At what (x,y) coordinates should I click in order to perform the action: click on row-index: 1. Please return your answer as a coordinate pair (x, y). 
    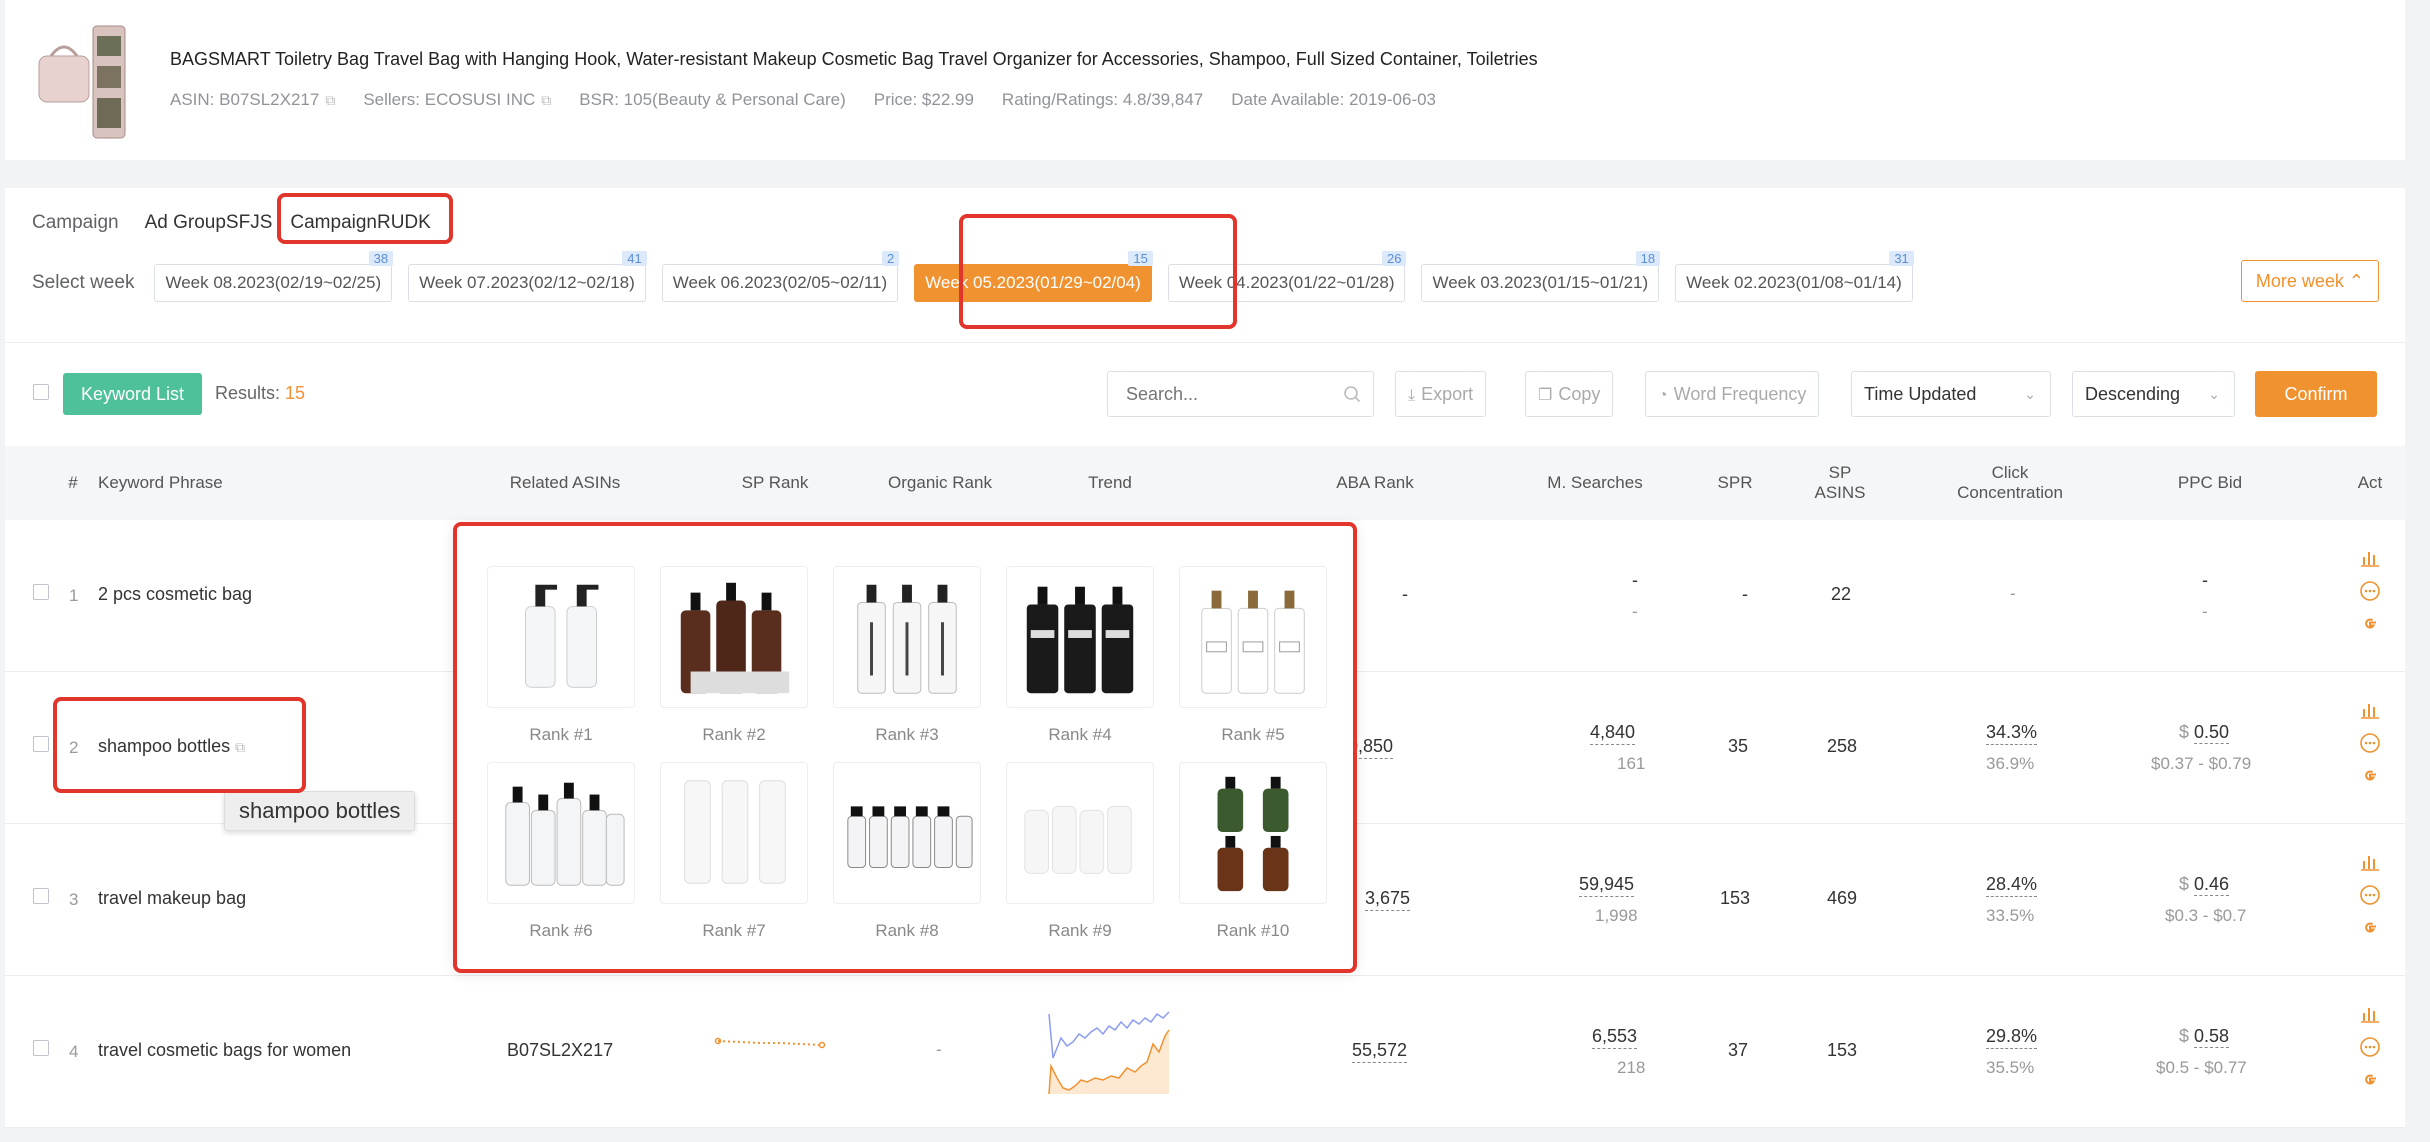
    Looking at the image, I should click on (74, 595).